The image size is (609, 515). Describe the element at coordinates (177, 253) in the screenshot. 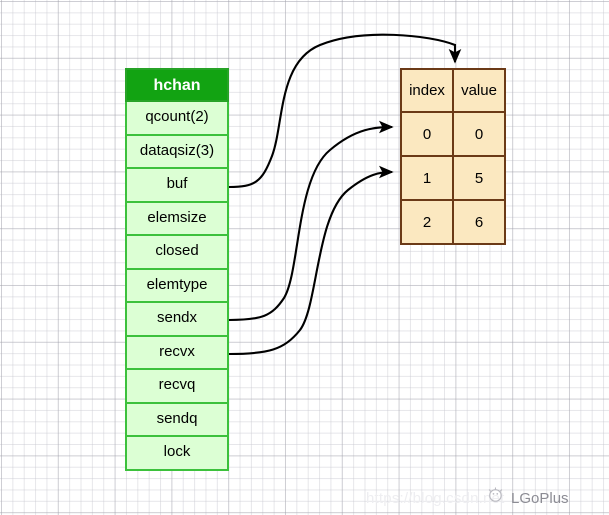

I see `struct-field-closed: closed` at that location.